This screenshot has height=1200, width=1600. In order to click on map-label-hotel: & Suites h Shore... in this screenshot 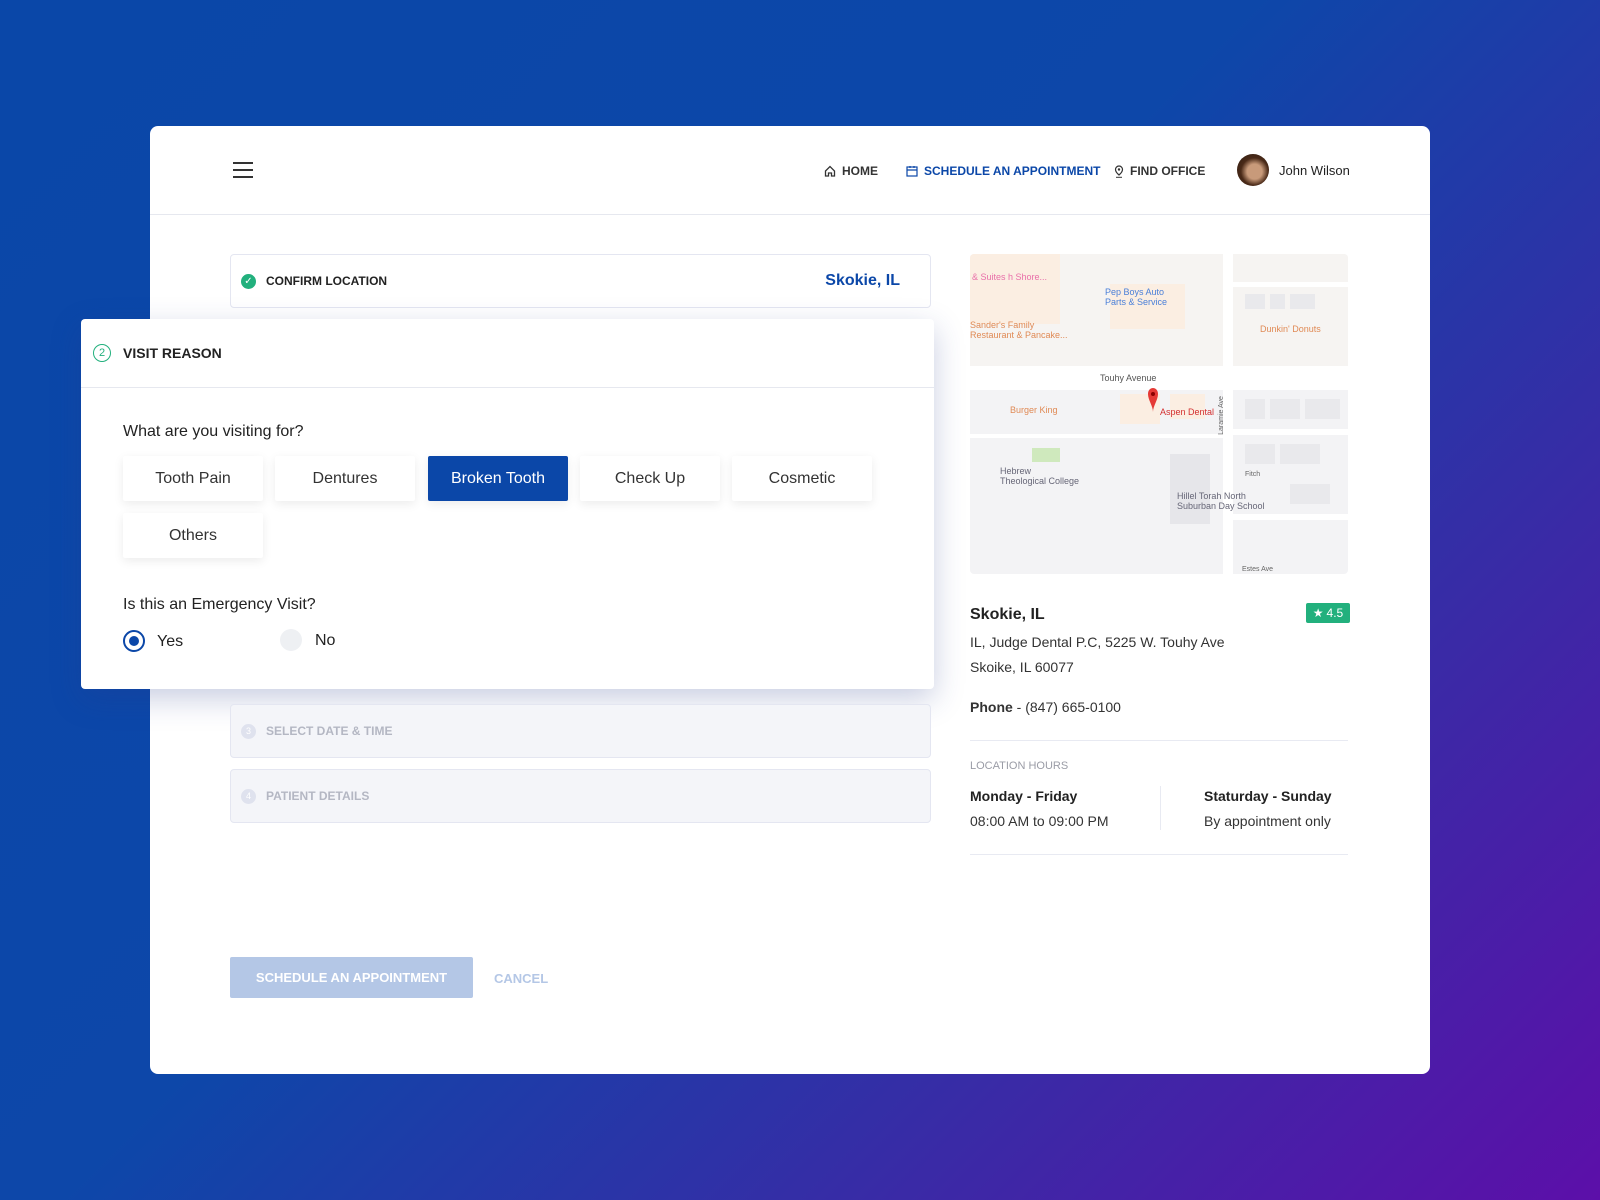, I will do `click(1010, 277)`.